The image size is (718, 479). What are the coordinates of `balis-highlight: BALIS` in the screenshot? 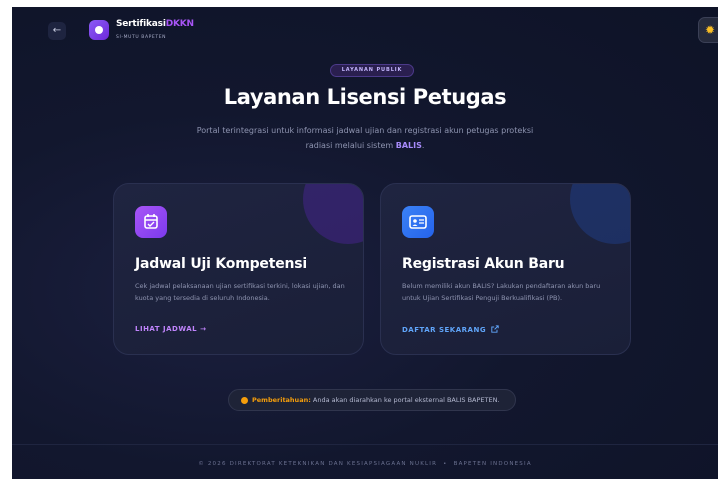 It's located at (408, 145).